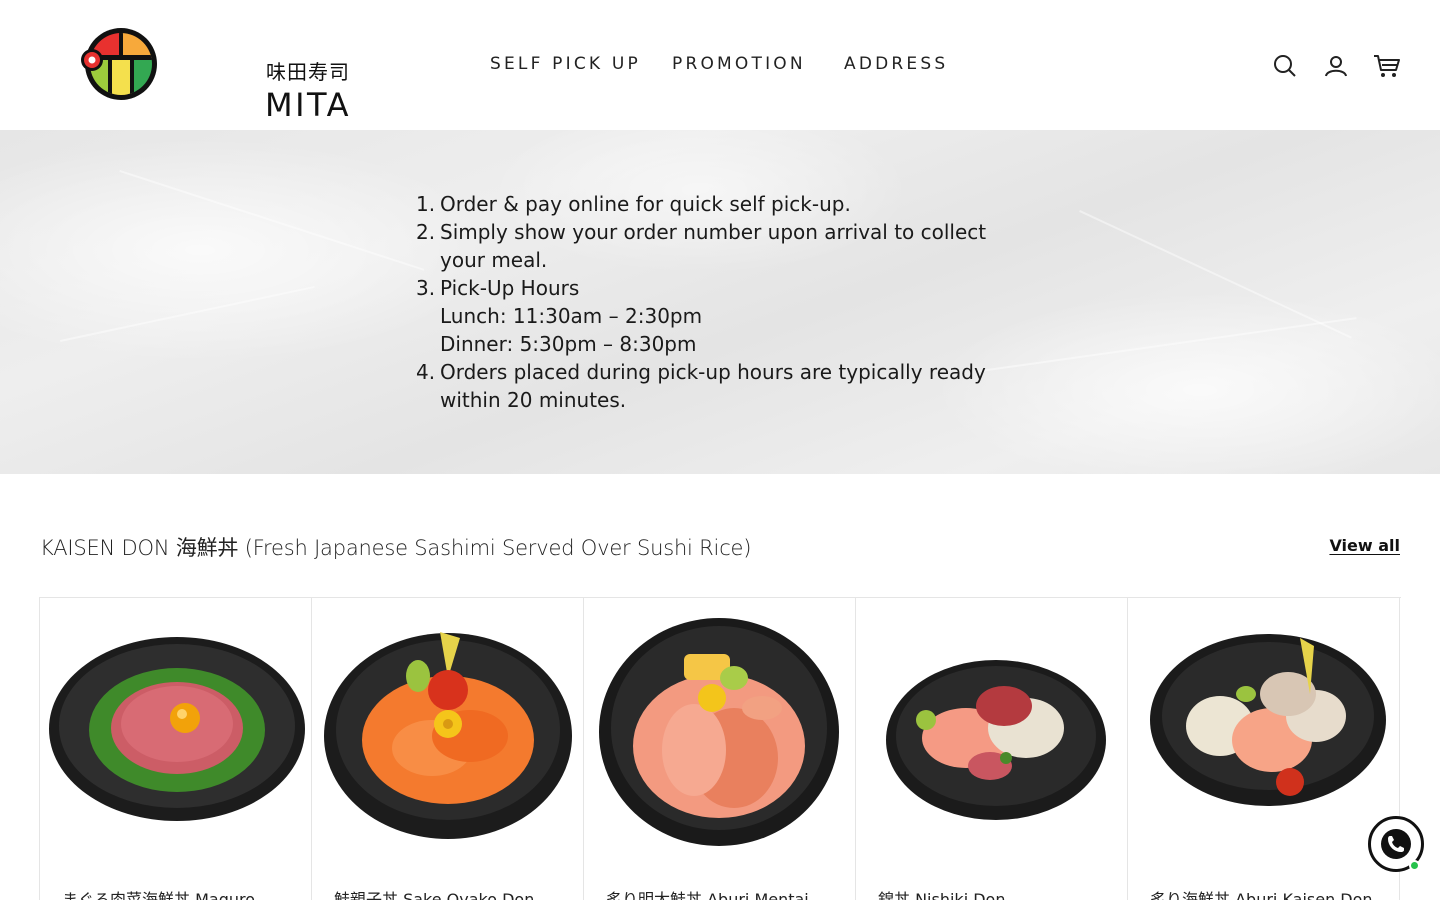  Describe the element at coordinates (308, 72) in the screenshot. I see `brand-name-cn: 味田寿司` at that location.